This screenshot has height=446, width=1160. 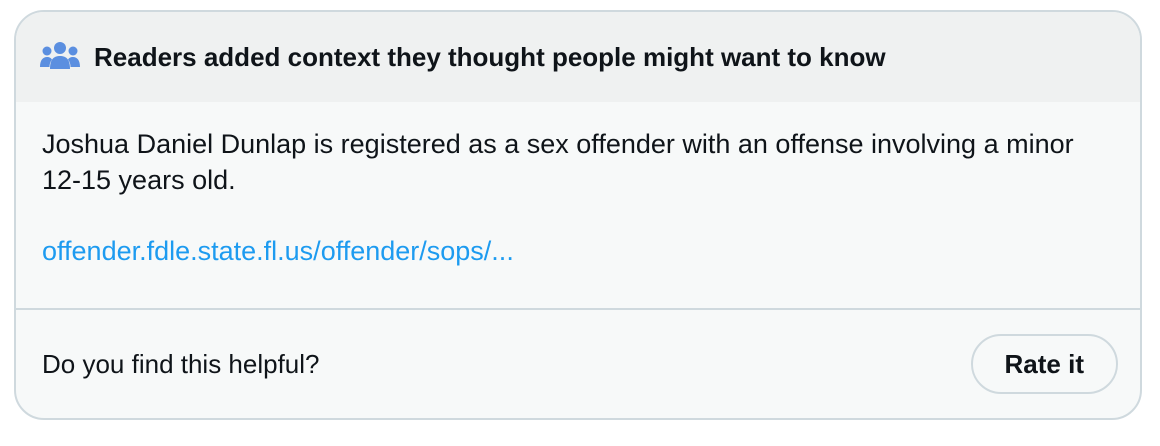 I want to click on rate-it-button: Rate it, so click(x=1044, y=364).